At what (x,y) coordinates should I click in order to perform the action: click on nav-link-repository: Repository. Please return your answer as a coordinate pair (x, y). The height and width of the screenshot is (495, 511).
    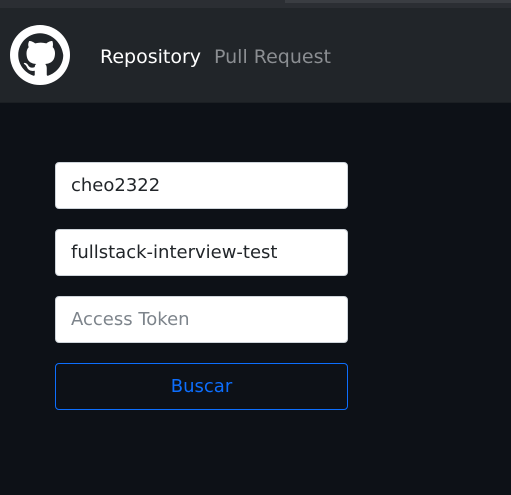
    Looking at the image, I should click on (150, 57).